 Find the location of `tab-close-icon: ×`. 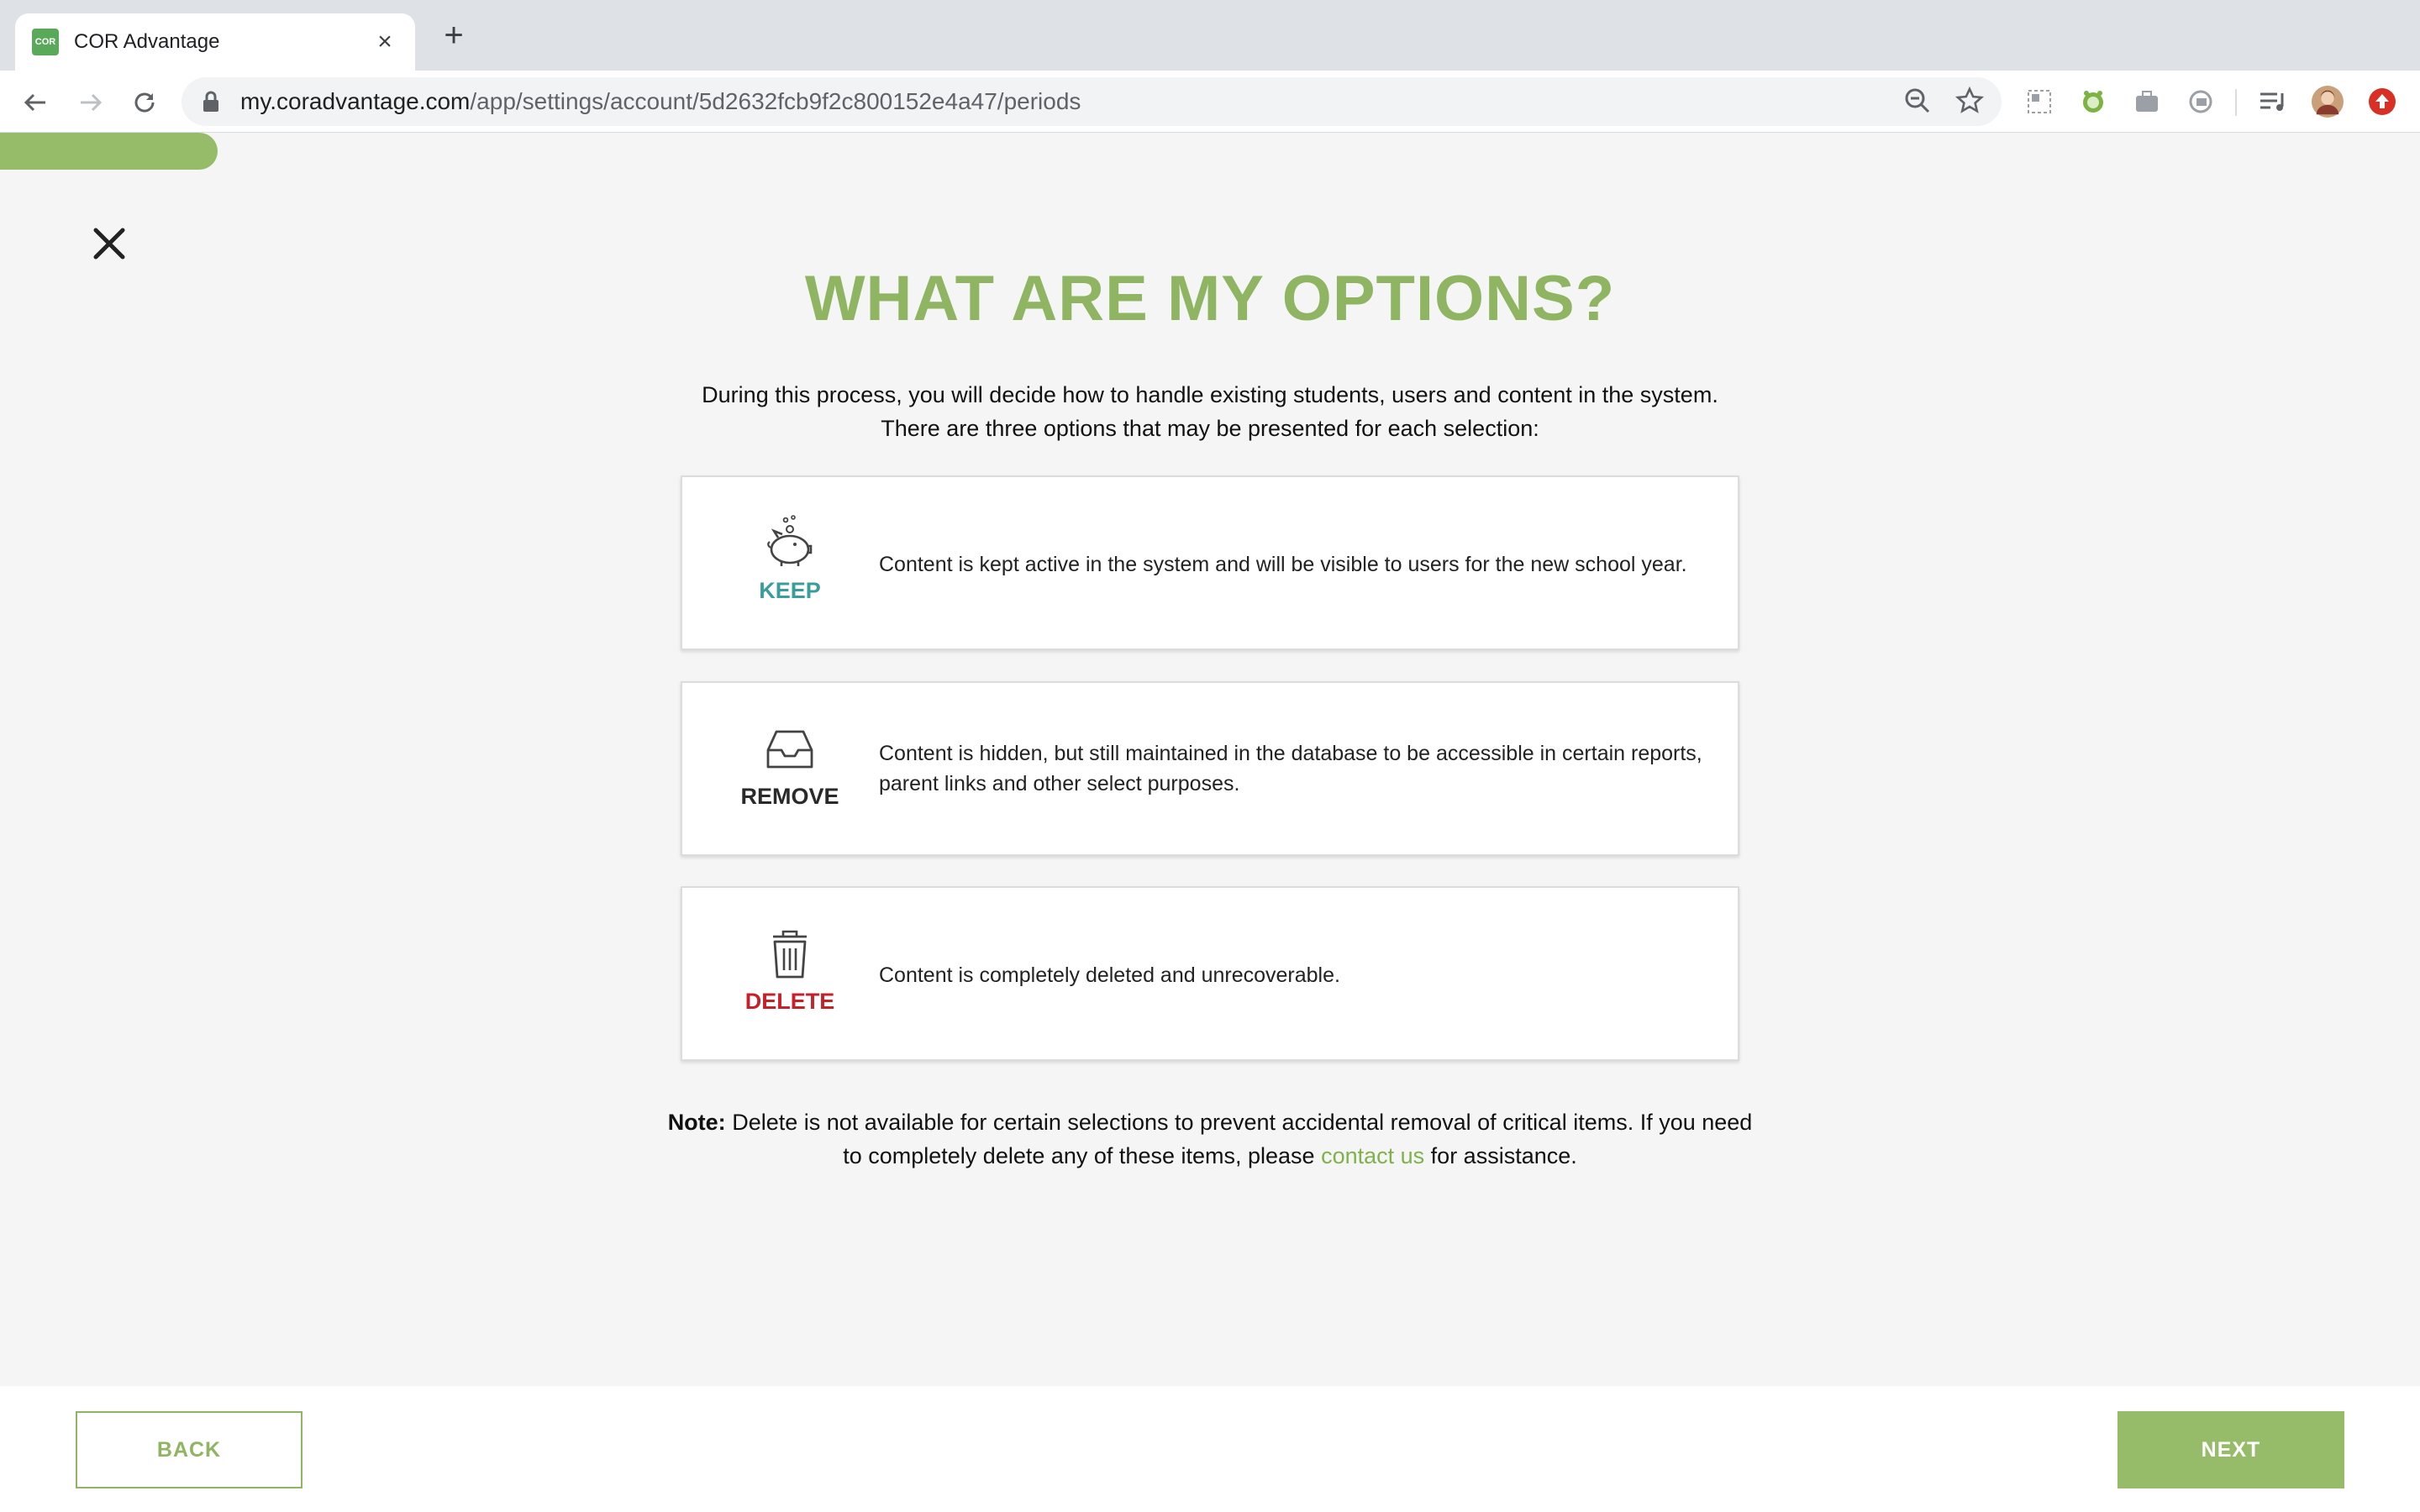

tab-close-icon: × is located at coordinates (384, 42).